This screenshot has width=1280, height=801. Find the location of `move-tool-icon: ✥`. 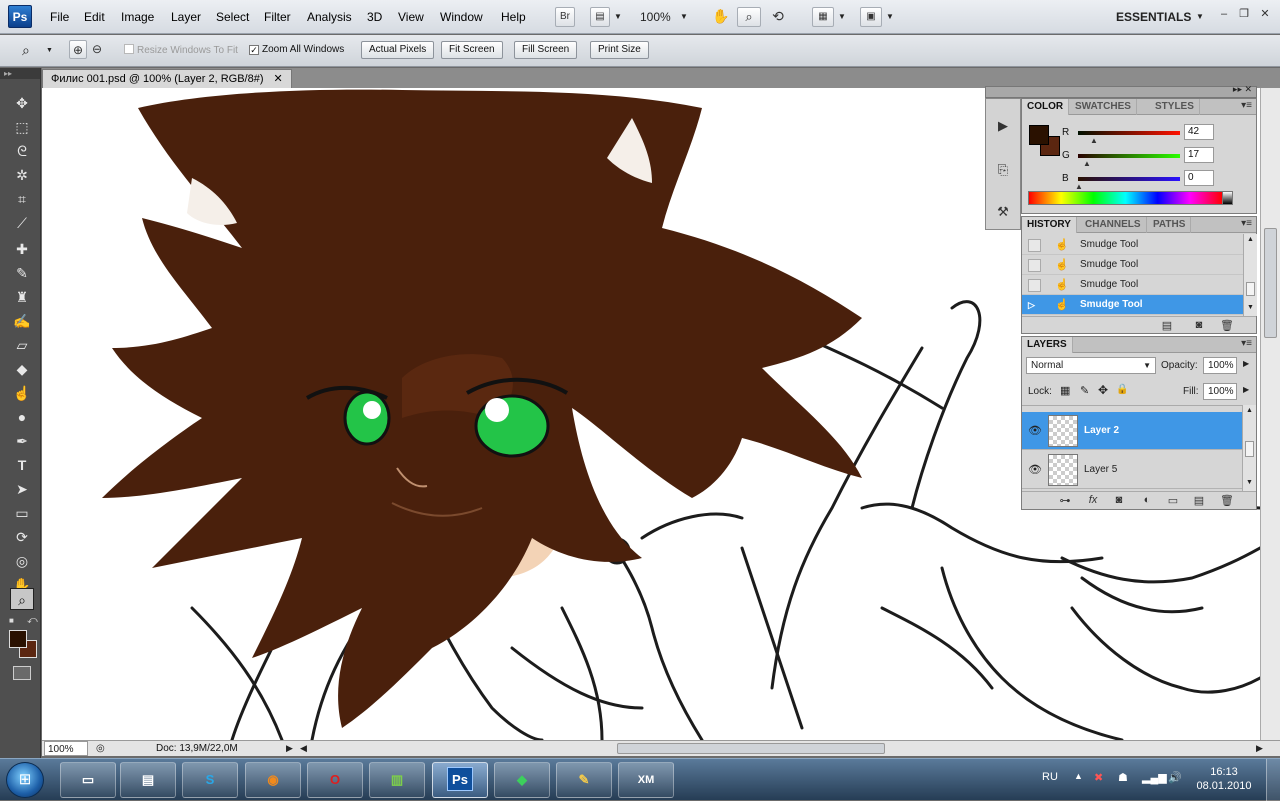

move-tool-icon: ✥ is located at coordinates (22, 103).